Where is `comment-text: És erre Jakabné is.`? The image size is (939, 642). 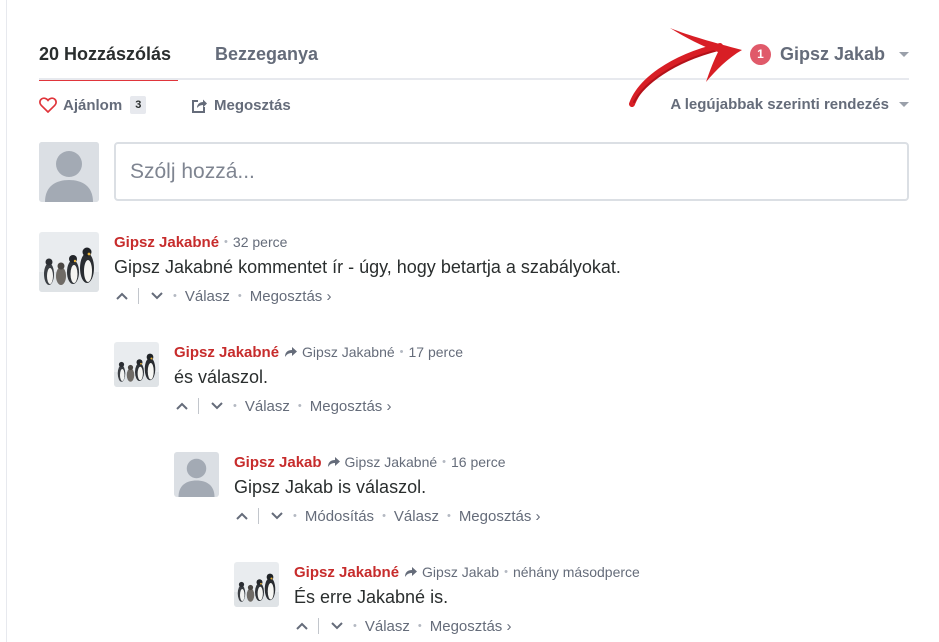 comment-text: És erre Jakabné is. is located at coordinates (371, 597).